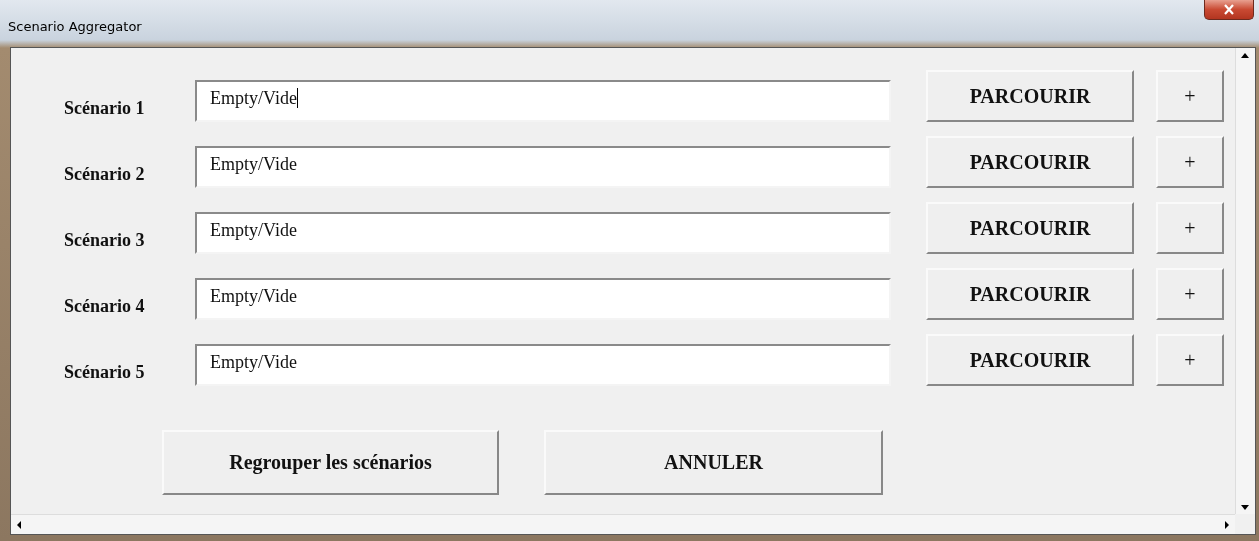 Image resolution: width=1259 pixels, height=541 pixels. Describe the element at coordinates (104, 108) in the screenshot. I see `scenario-label: Scénario 1` at that location.